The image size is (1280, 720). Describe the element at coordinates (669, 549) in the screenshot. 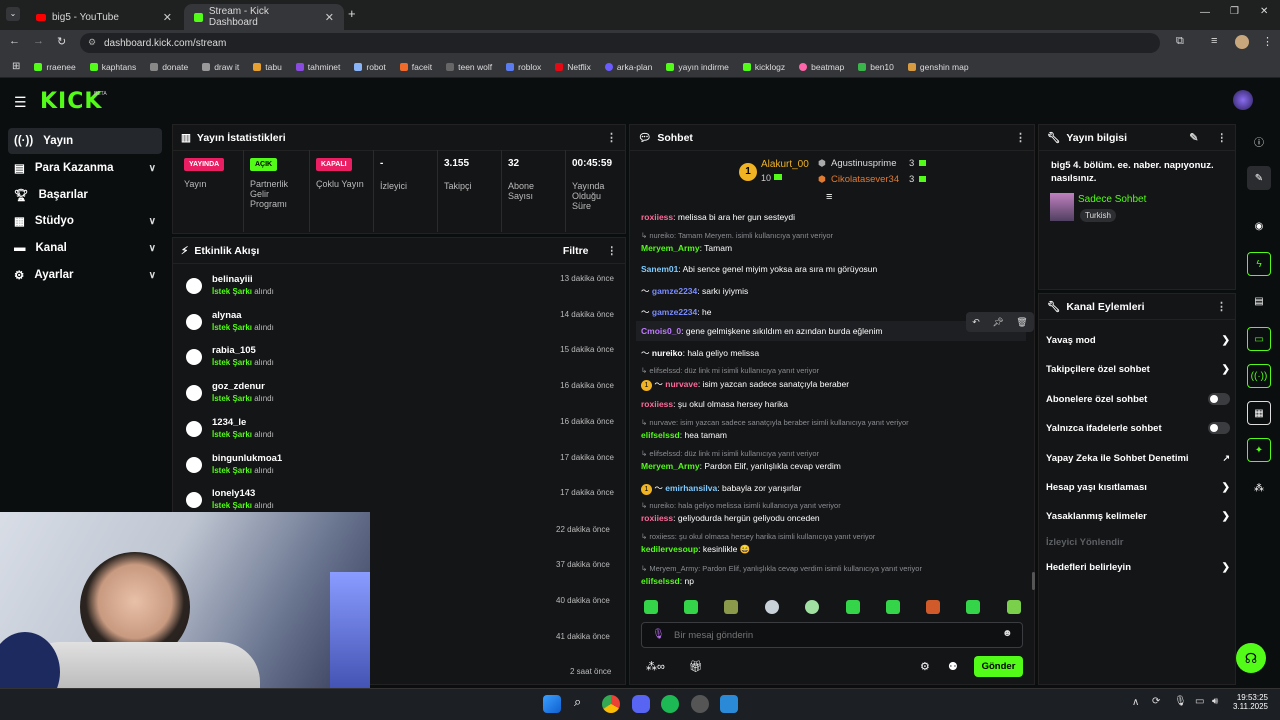

I see `chat-username: kedilervesoup` at that location.